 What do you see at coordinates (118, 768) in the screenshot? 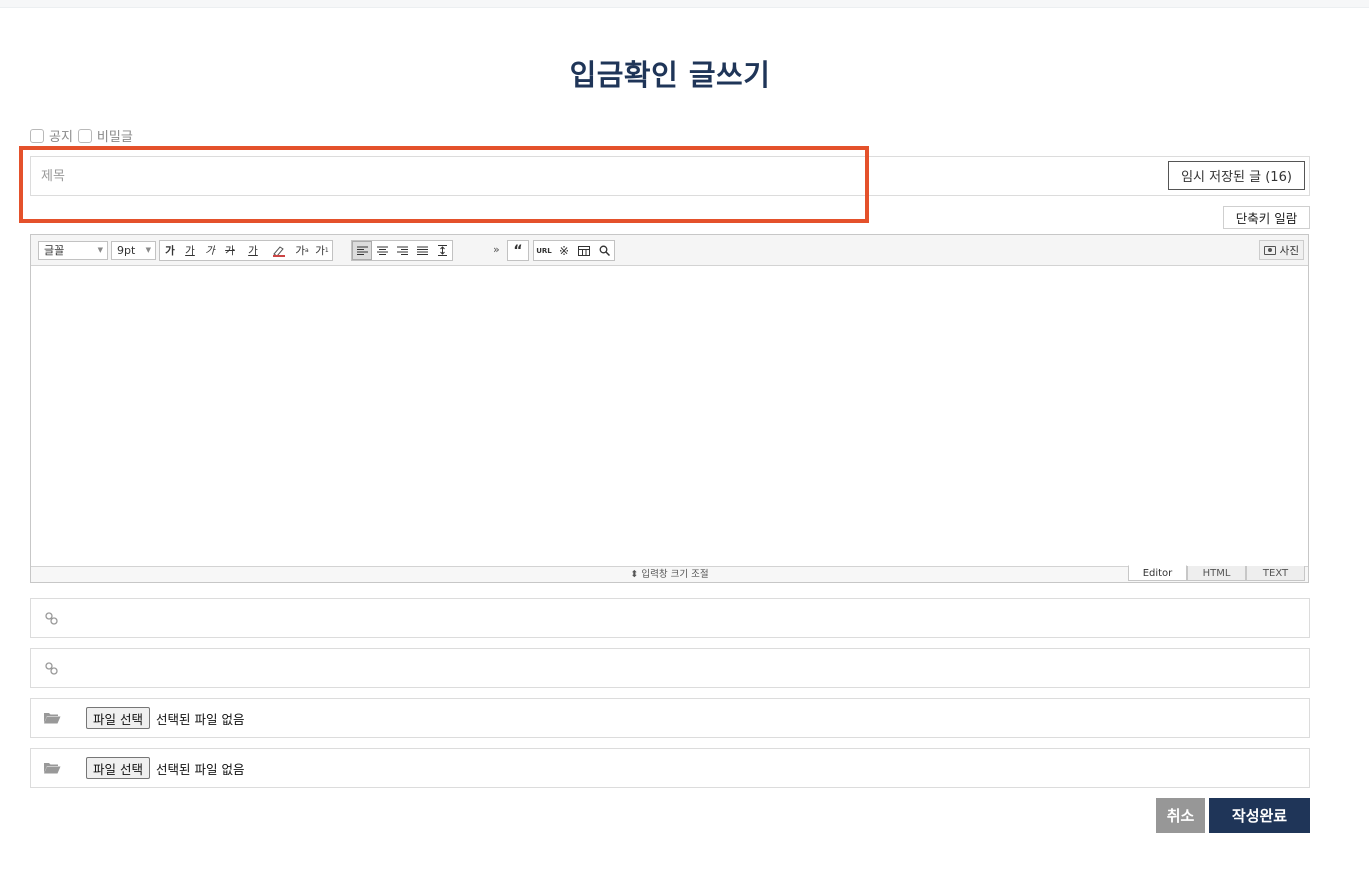
I see `file-select-button-2: 파일 선택` at bounding box center [118, 768].